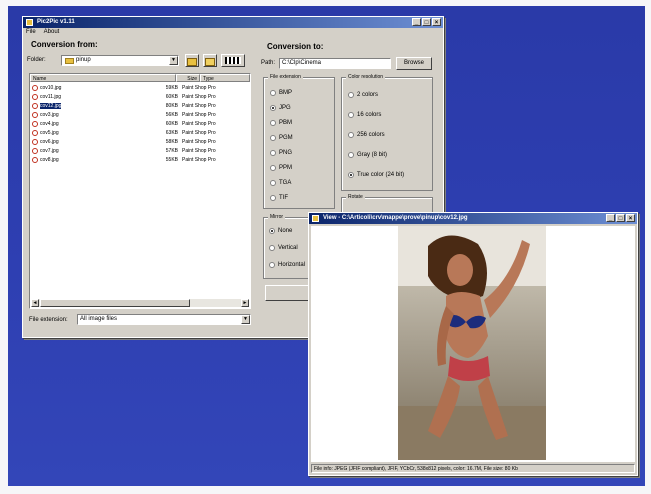  I want to click on format-png-radio: PNG, so click(281, 153).